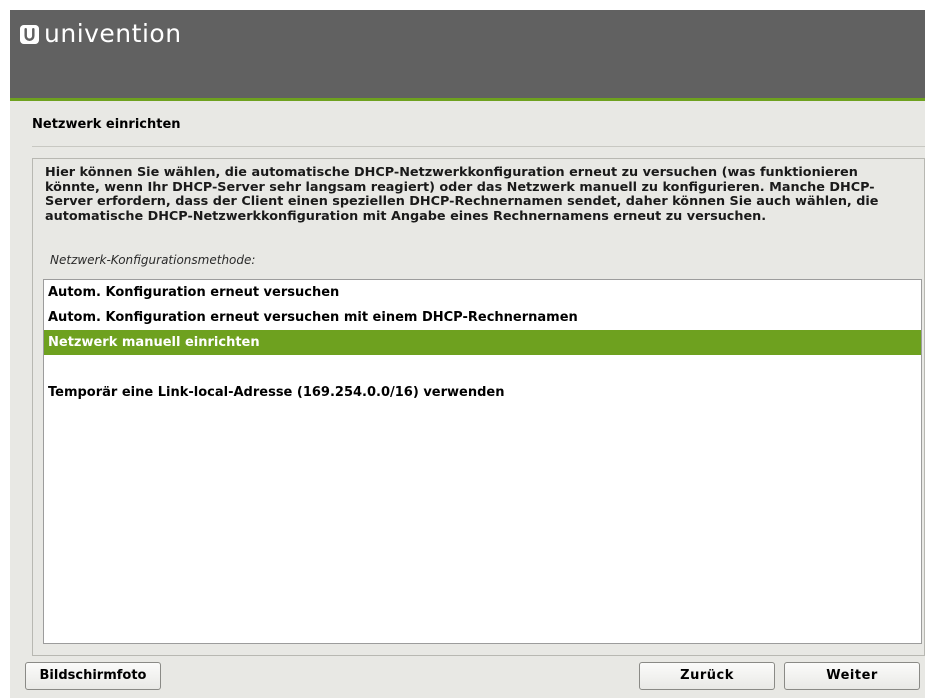 The width and height of the screenshot is (925, 698). What do you see at coordinates (467, 54) in the screenshot?
I see `header-bar: univention` at bounding box center [467, 54].